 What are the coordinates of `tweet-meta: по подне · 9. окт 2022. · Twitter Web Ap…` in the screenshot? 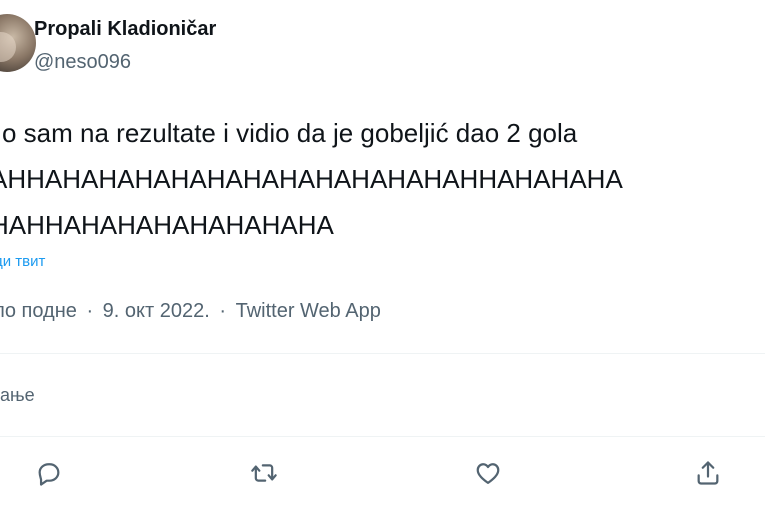 It's located at (192, 311).